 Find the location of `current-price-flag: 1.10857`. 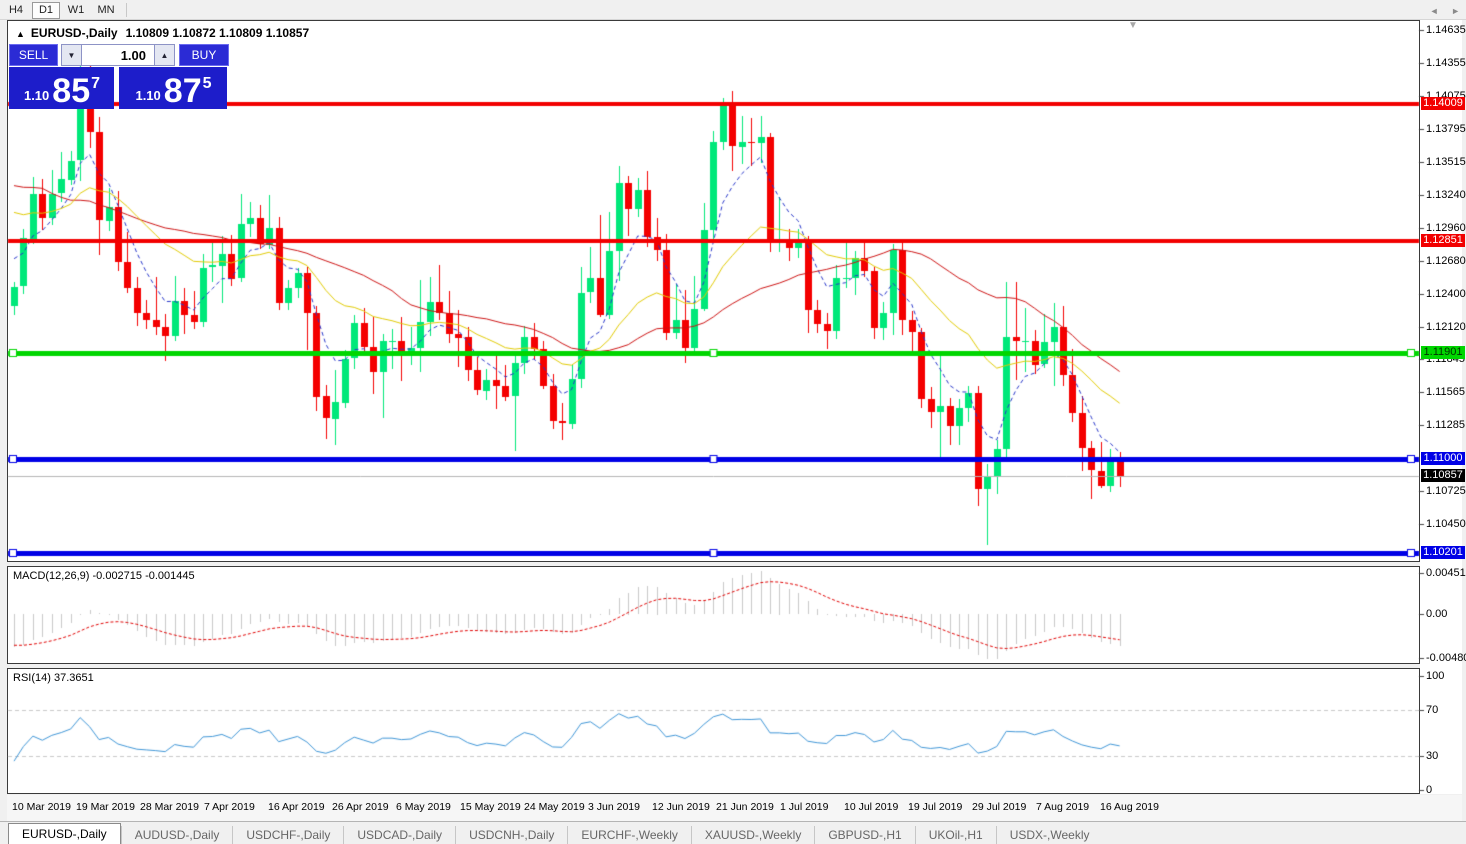

current-price-flag: 1.10857 is located at coordinates (1443, 475).